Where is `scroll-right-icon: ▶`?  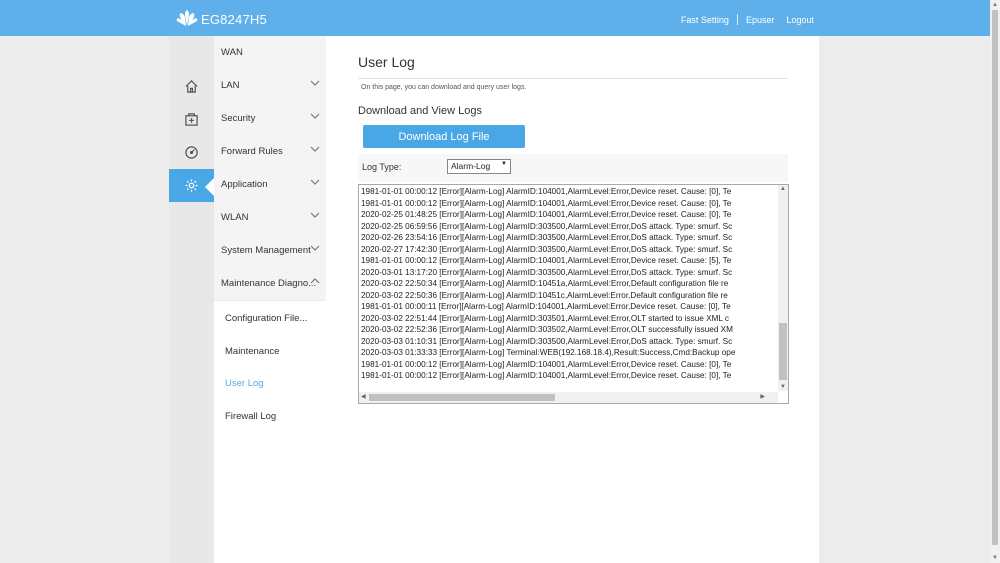 scroll-right-icon: ▶ is located at coordinates (762, 396).